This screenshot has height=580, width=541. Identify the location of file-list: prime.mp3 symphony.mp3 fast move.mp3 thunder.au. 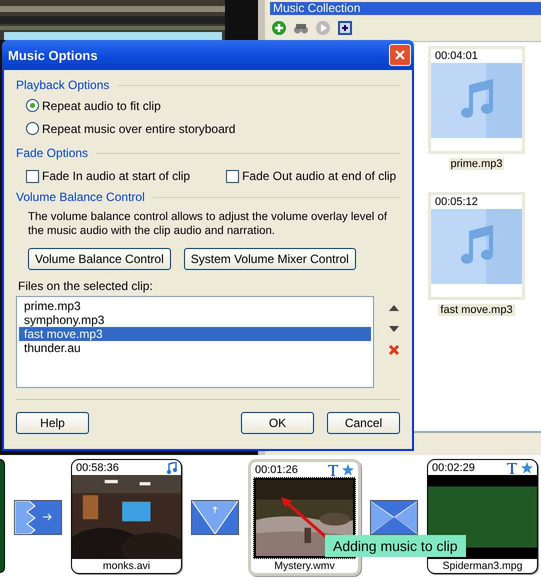
(195, 342).